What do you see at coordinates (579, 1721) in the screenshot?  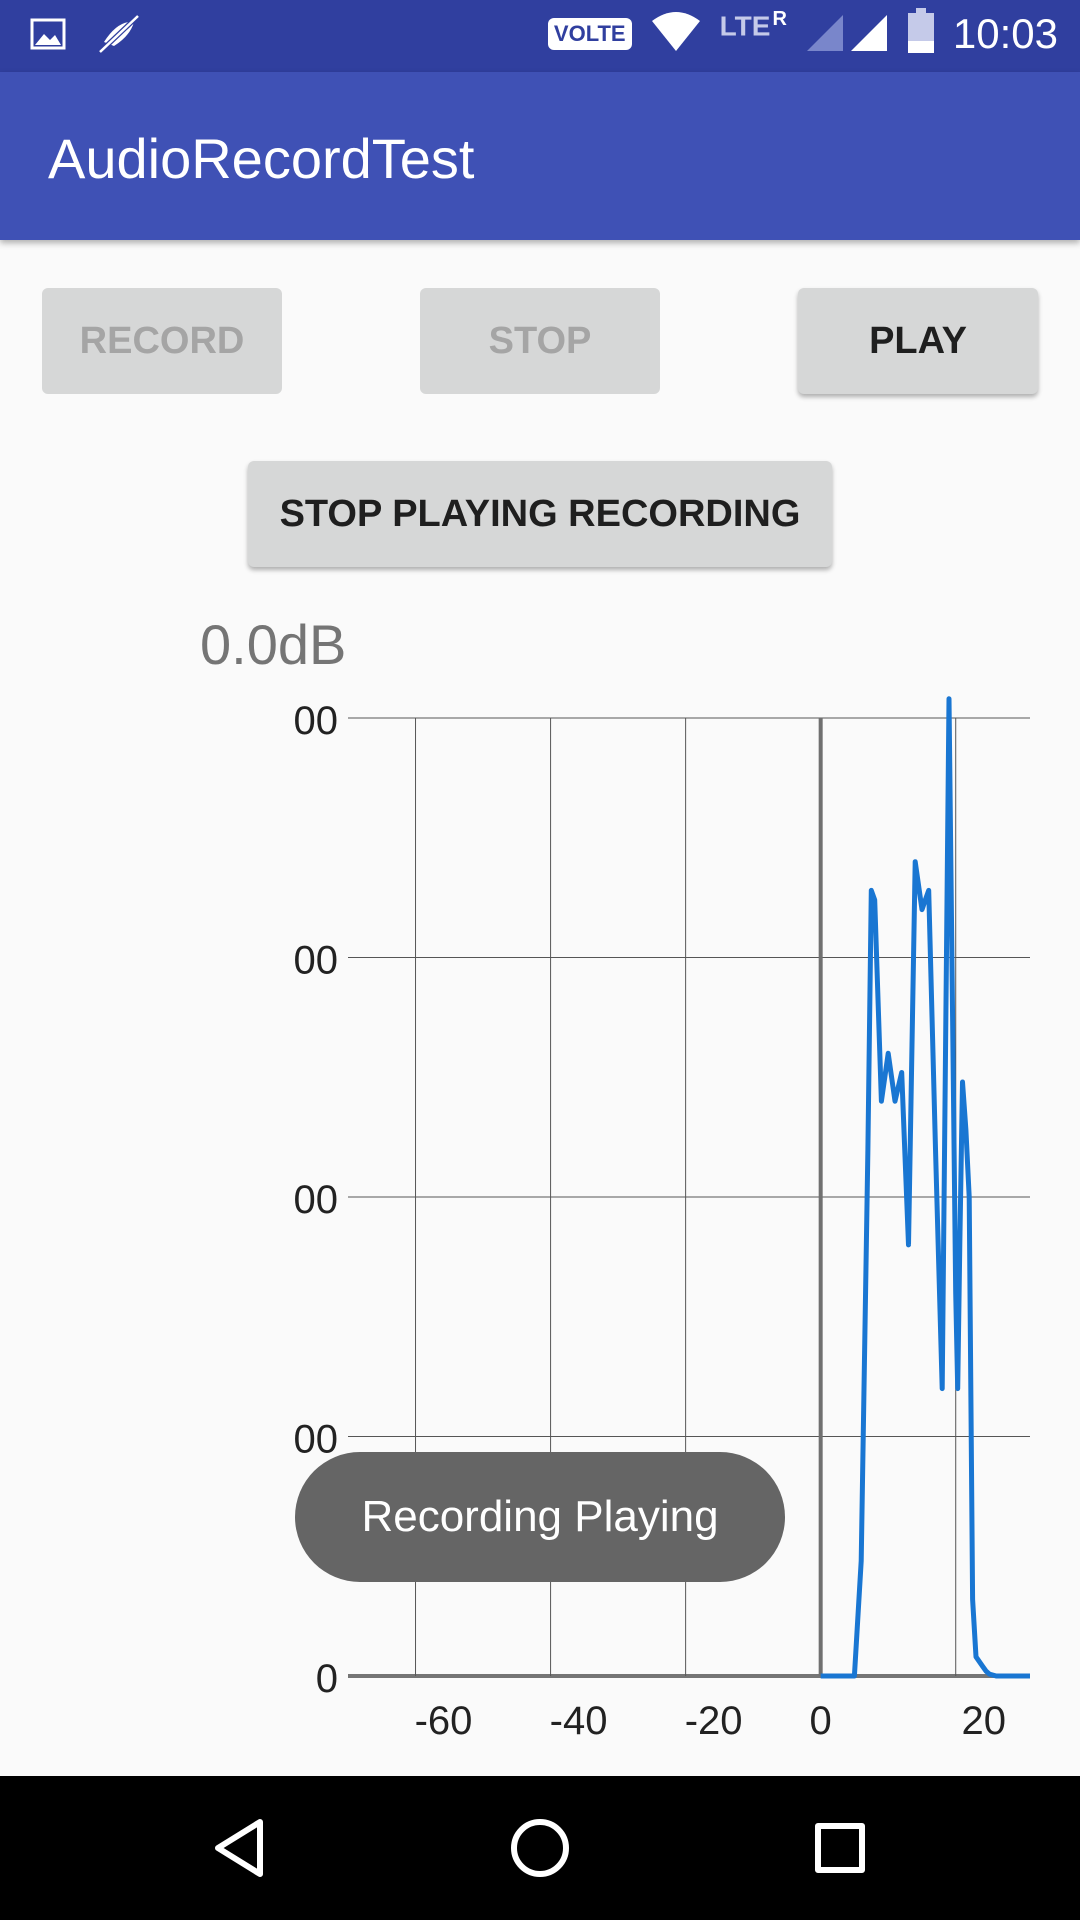 I see `x-tick-label: -40` at bounding box center [579, 1721].